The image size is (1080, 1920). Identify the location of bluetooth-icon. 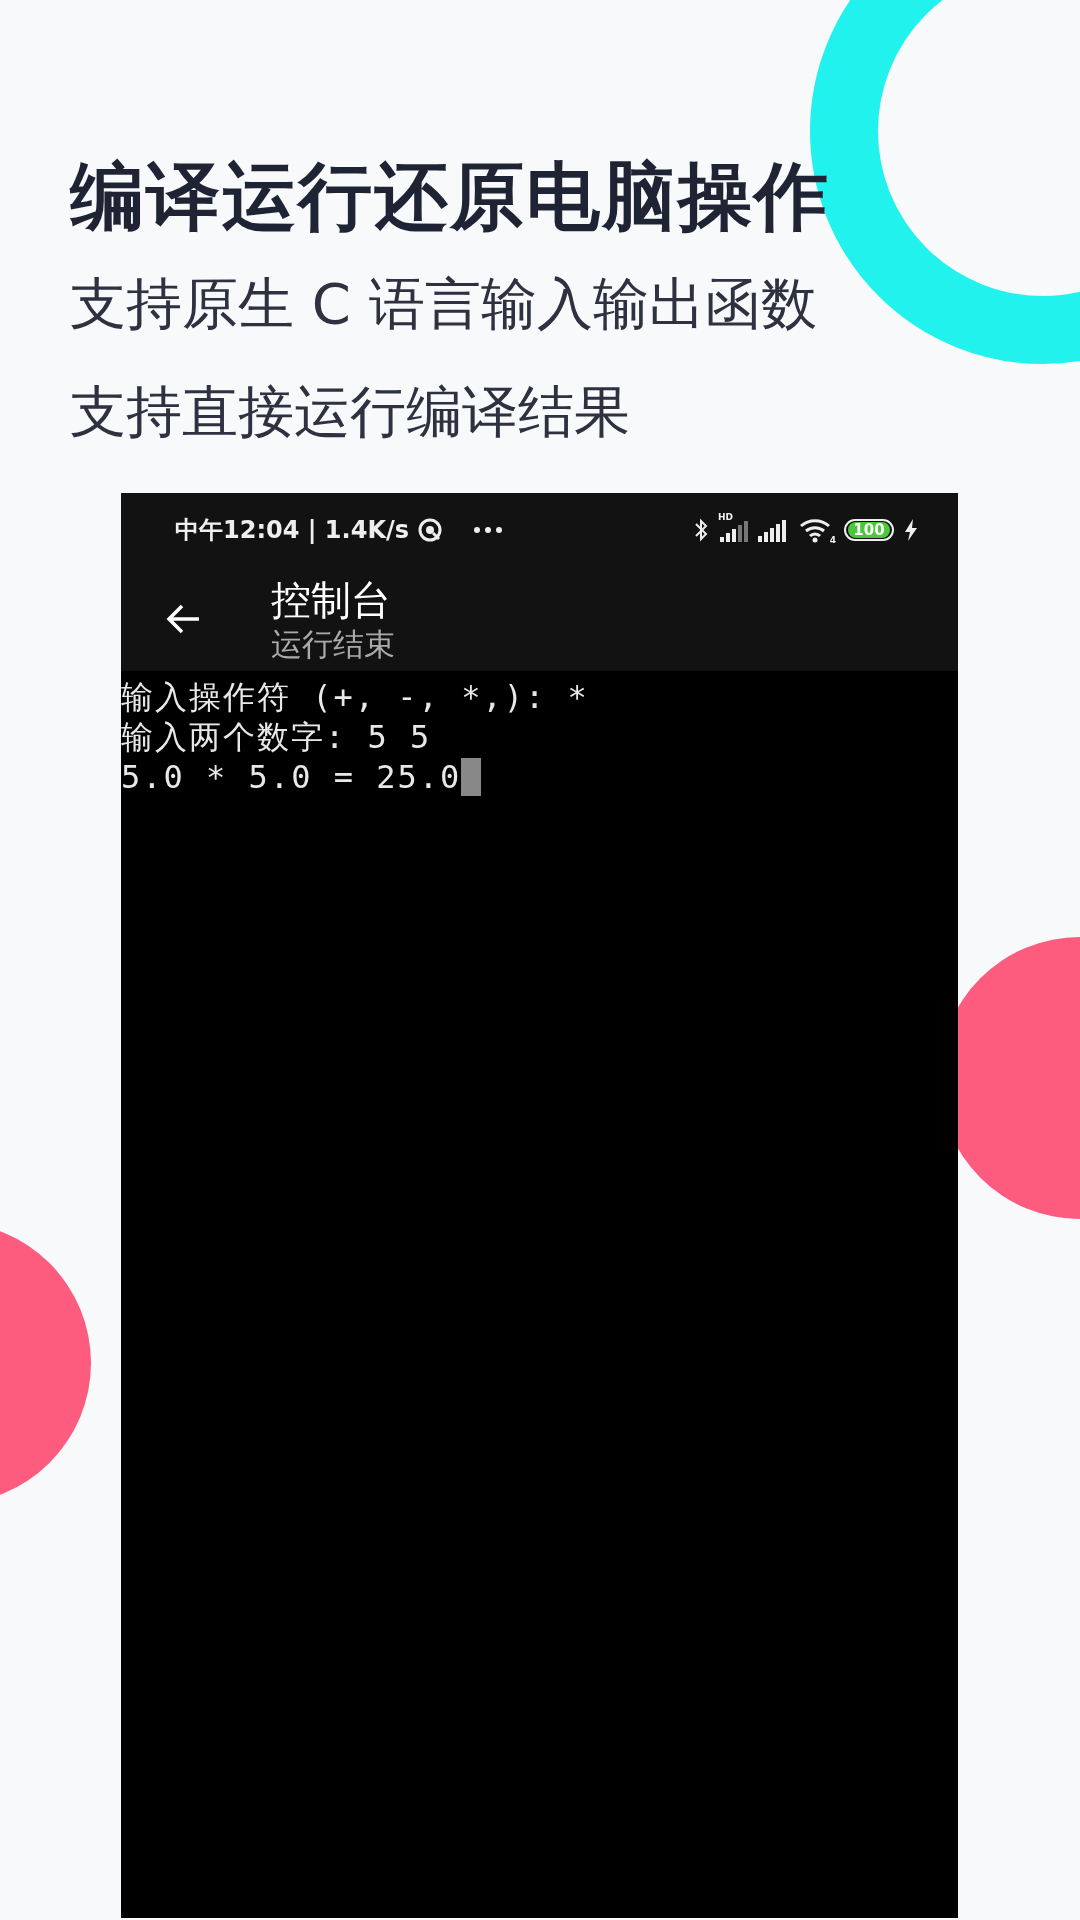
(701, 530).